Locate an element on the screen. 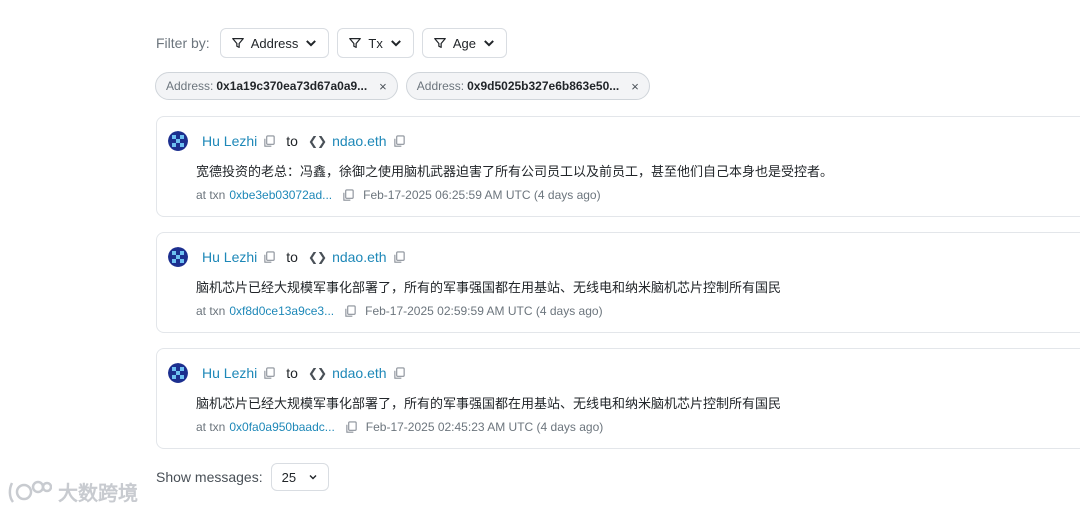  show-messages-label: Show messages: is located at coordinates (209, 477).